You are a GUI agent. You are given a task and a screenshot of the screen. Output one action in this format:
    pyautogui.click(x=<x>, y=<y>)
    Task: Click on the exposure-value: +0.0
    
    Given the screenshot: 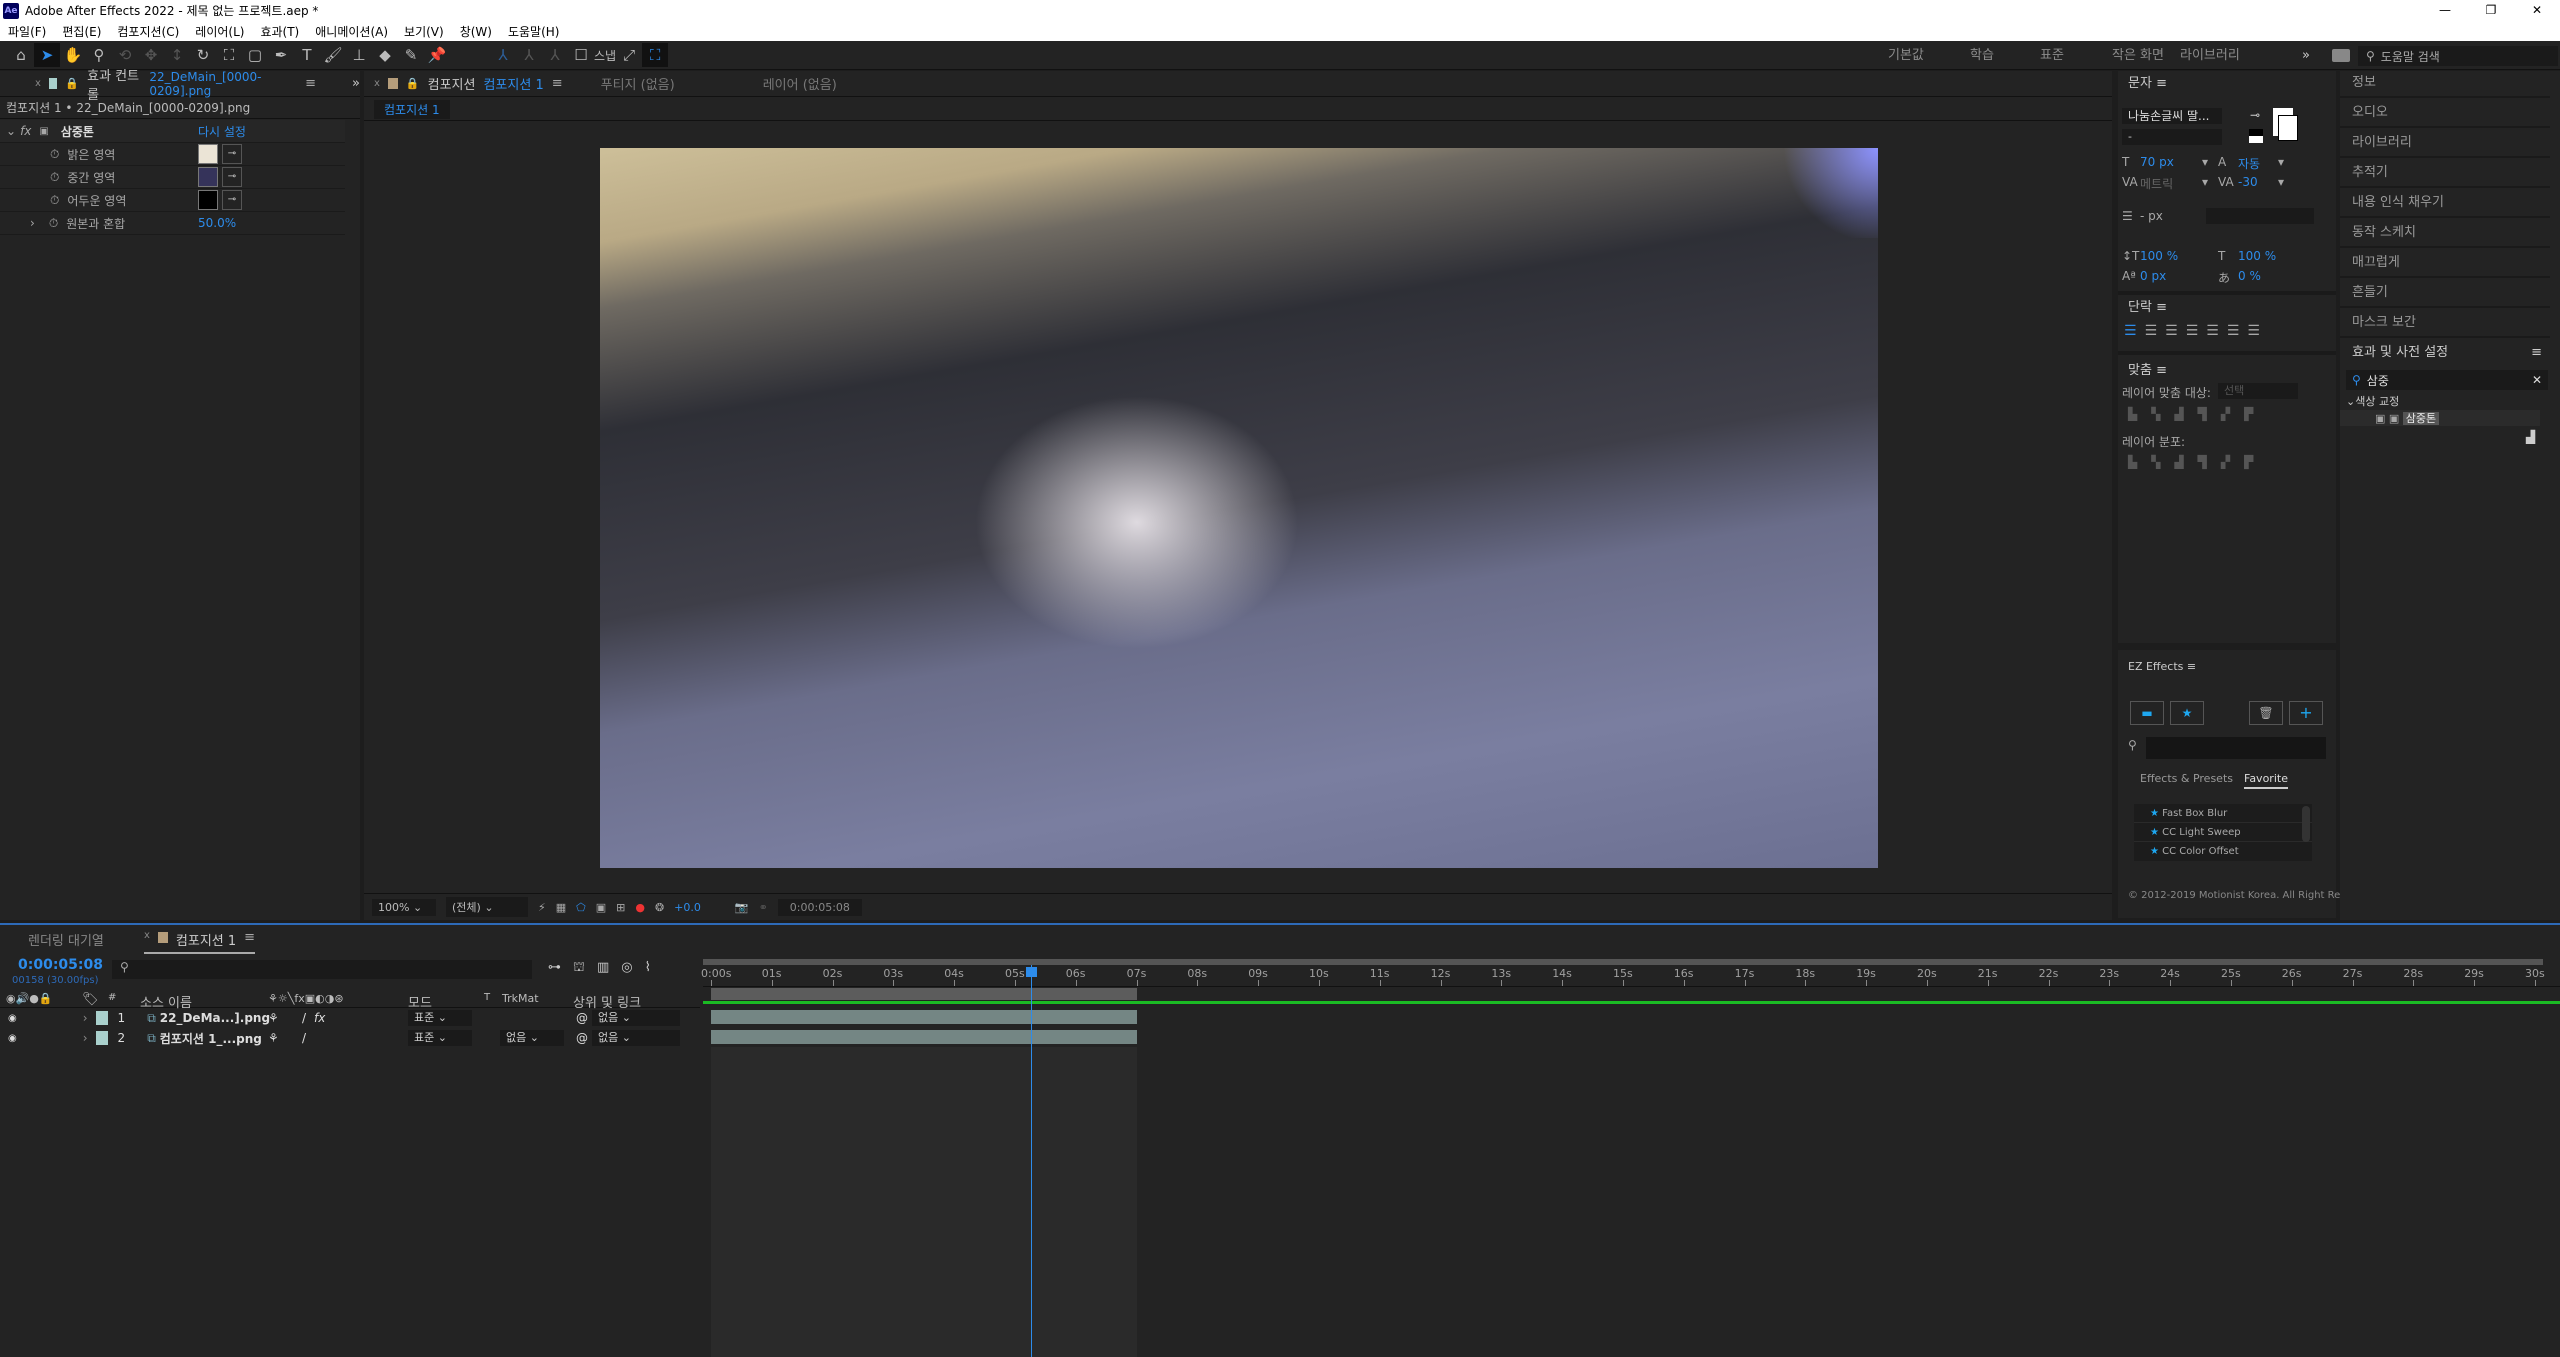 What is the action you would take?
    pyautogui.click(x=687, y=907)
    